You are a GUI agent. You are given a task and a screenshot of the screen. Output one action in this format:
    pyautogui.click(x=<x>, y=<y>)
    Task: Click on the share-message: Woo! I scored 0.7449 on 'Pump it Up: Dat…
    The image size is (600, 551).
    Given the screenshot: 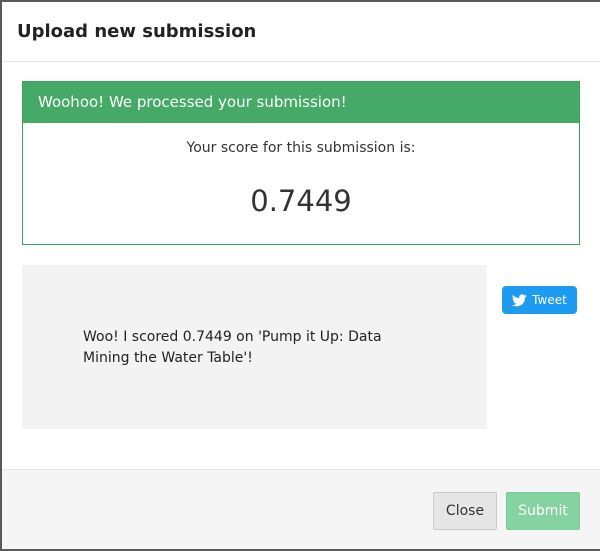 What is the action you would take?
    pyautogui.click(x=232, y=347)
    